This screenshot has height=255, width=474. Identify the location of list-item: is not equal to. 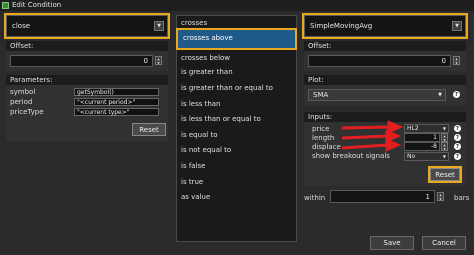
(206, 150).